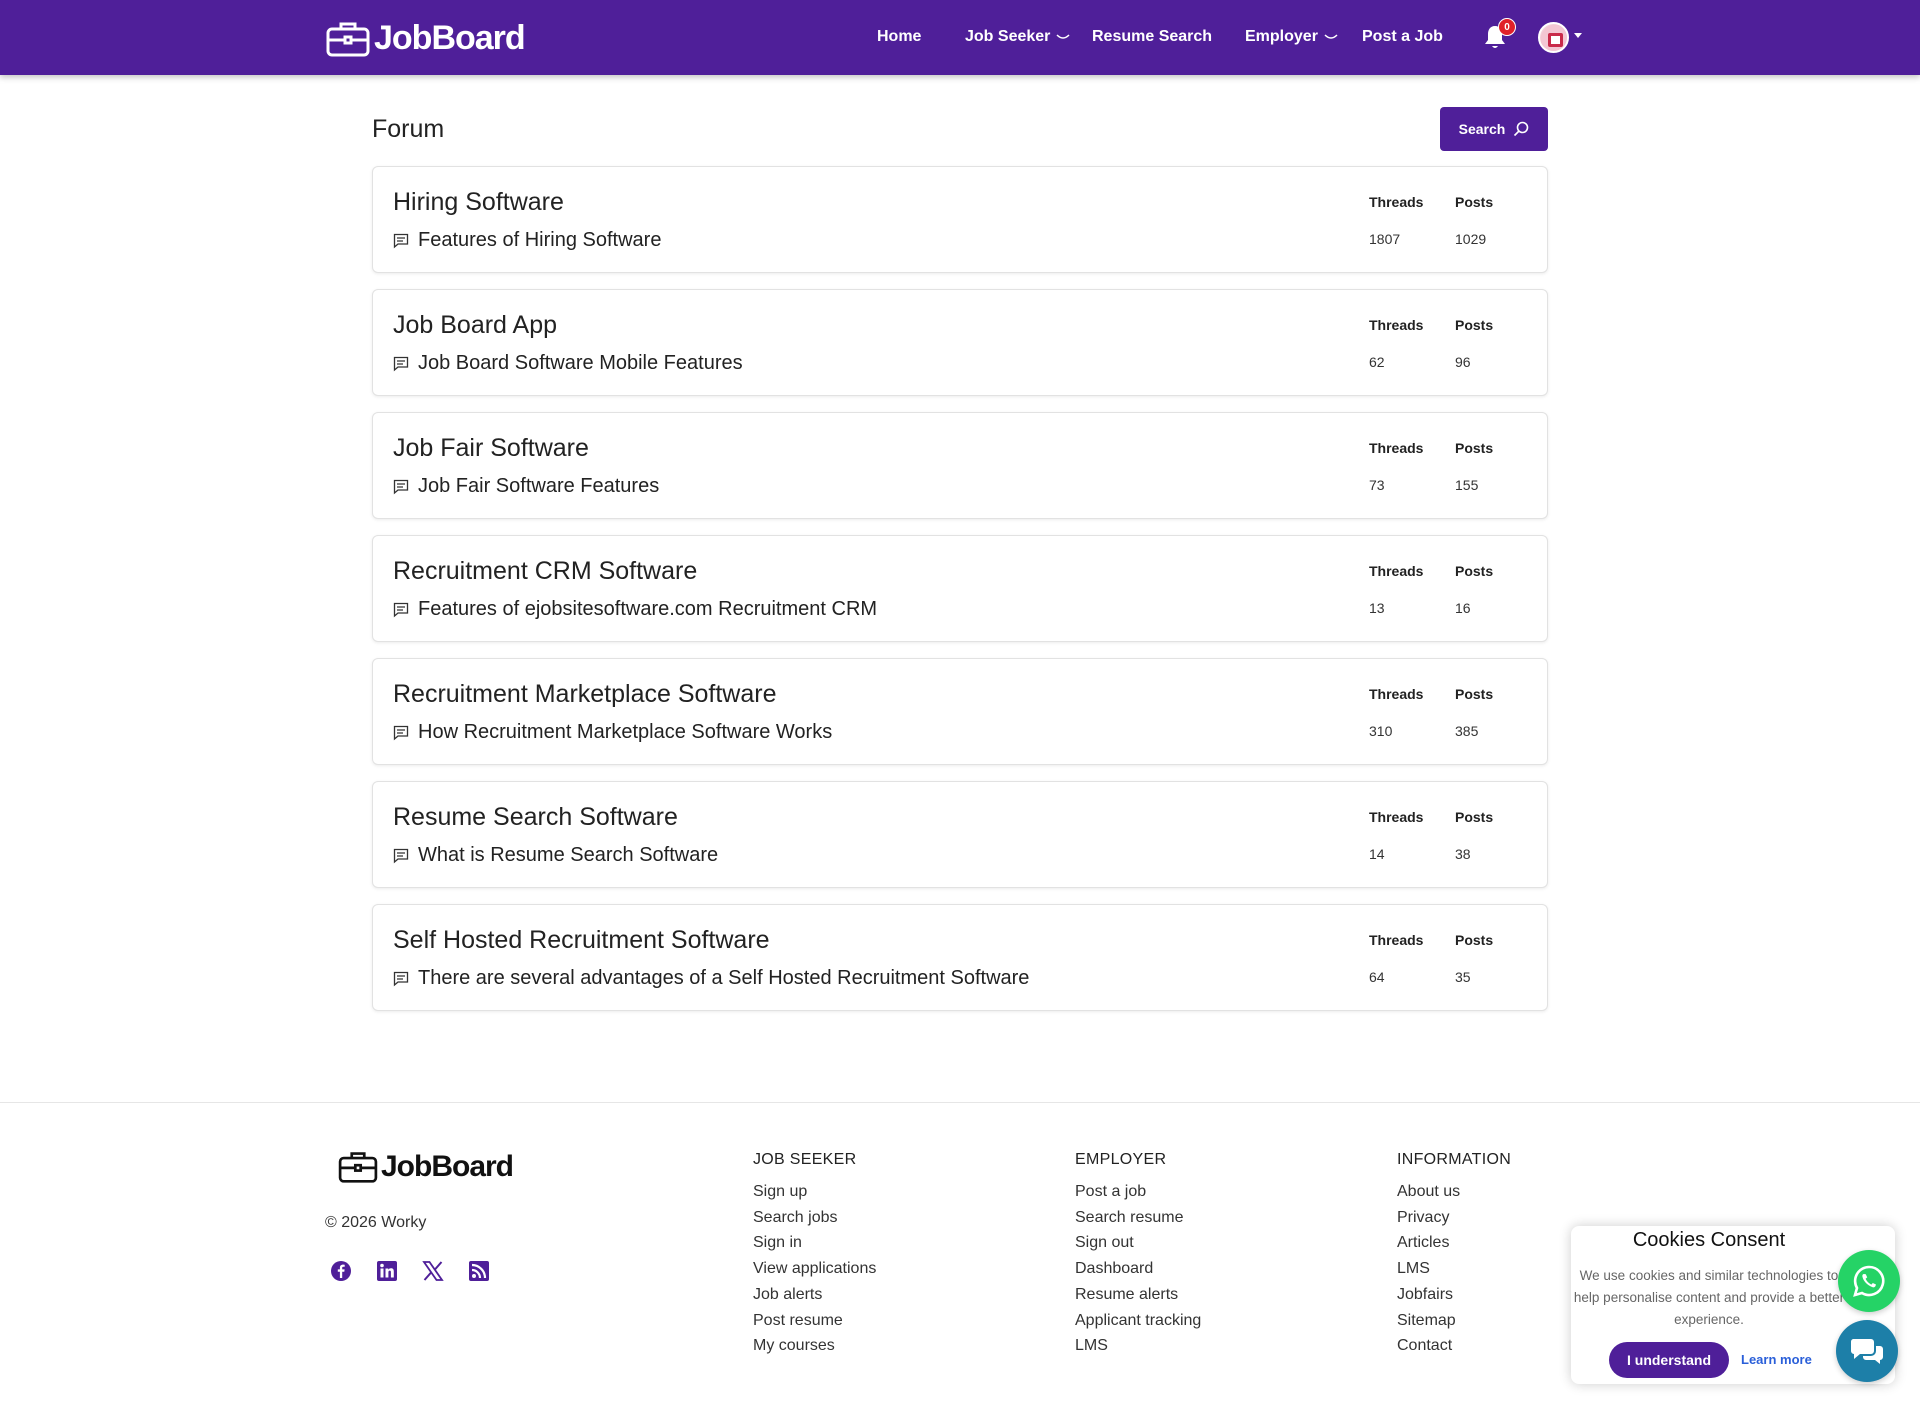 This screenshot has height=1404, width=1920. What do you see at coordinates (1381, 731) in the screenshot?
I see `threads-count: 310` at bounding box center [1381, 731].